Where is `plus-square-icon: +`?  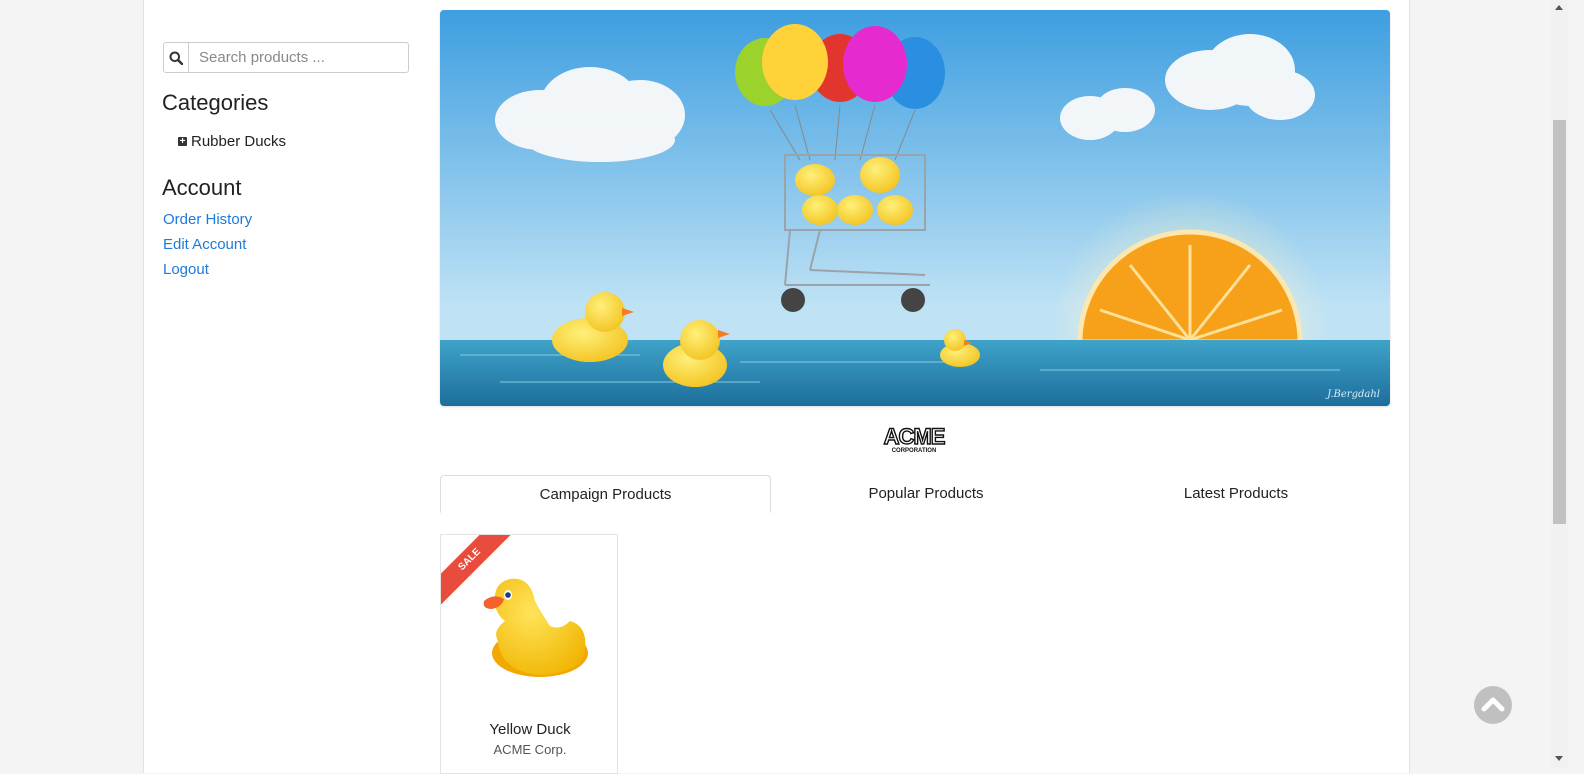 plus-square-icon: + is located at coordinates (182, 141).